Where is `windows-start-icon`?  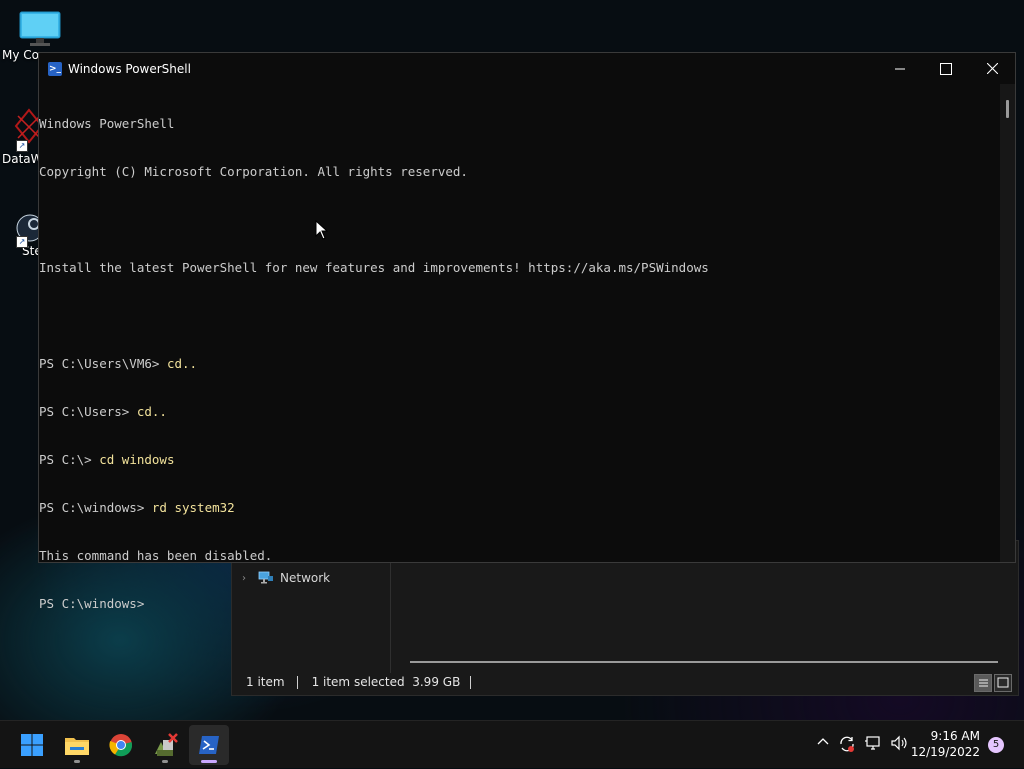 windows-start-icon is located at coordinates (32, 745).